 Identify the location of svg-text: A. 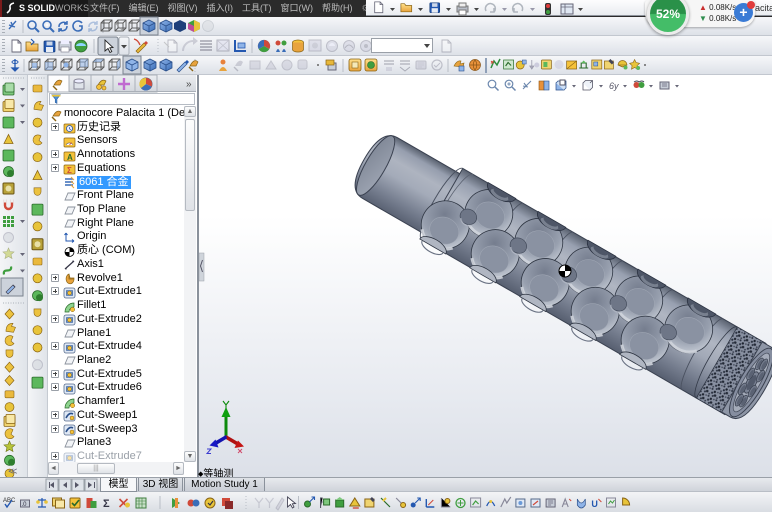
(70, 157).